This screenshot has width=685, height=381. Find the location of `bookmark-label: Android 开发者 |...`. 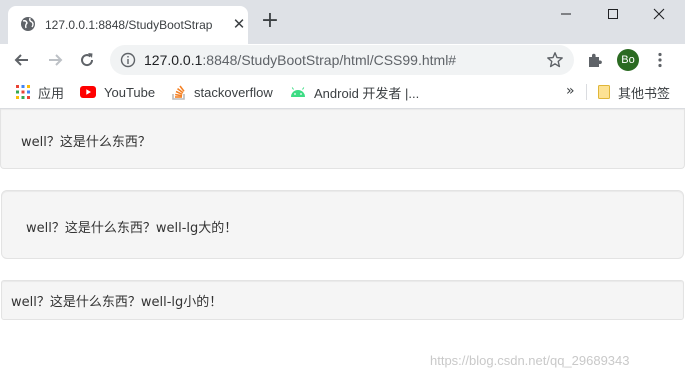

bookmark-label: Android 开发者 |... is located at coordinates (367, 93).